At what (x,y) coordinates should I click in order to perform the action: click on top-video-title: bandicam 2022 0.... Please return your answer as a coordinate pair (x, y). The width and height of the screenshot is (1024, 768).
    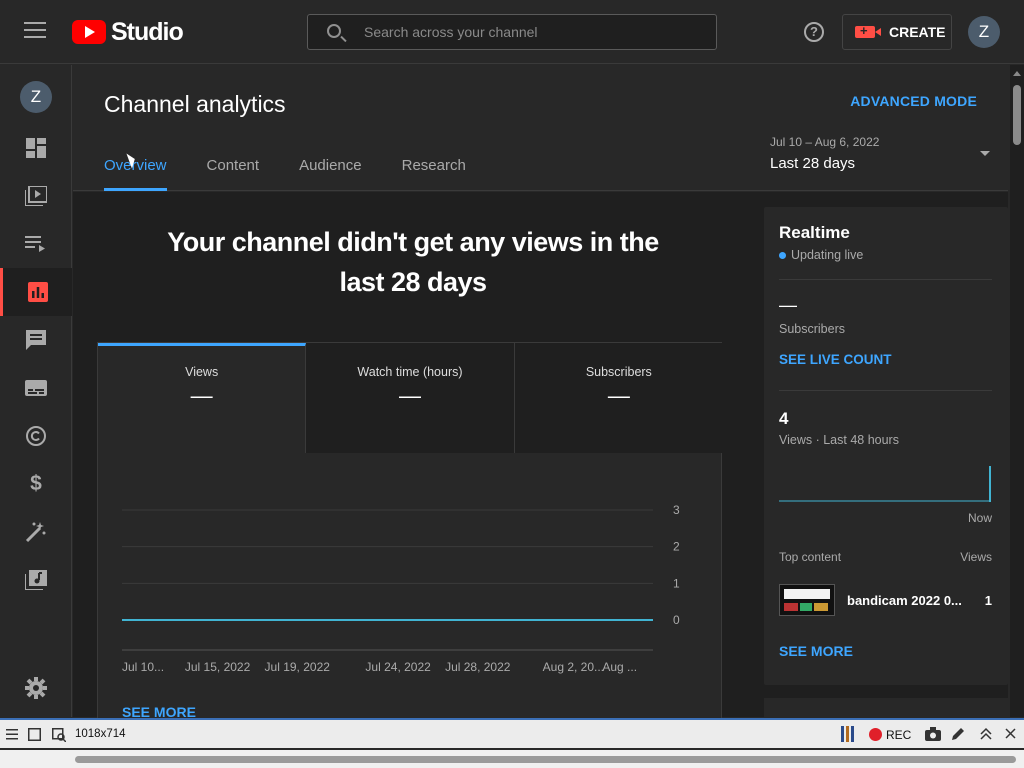
    Looking at the image, I should click on (904, 600).